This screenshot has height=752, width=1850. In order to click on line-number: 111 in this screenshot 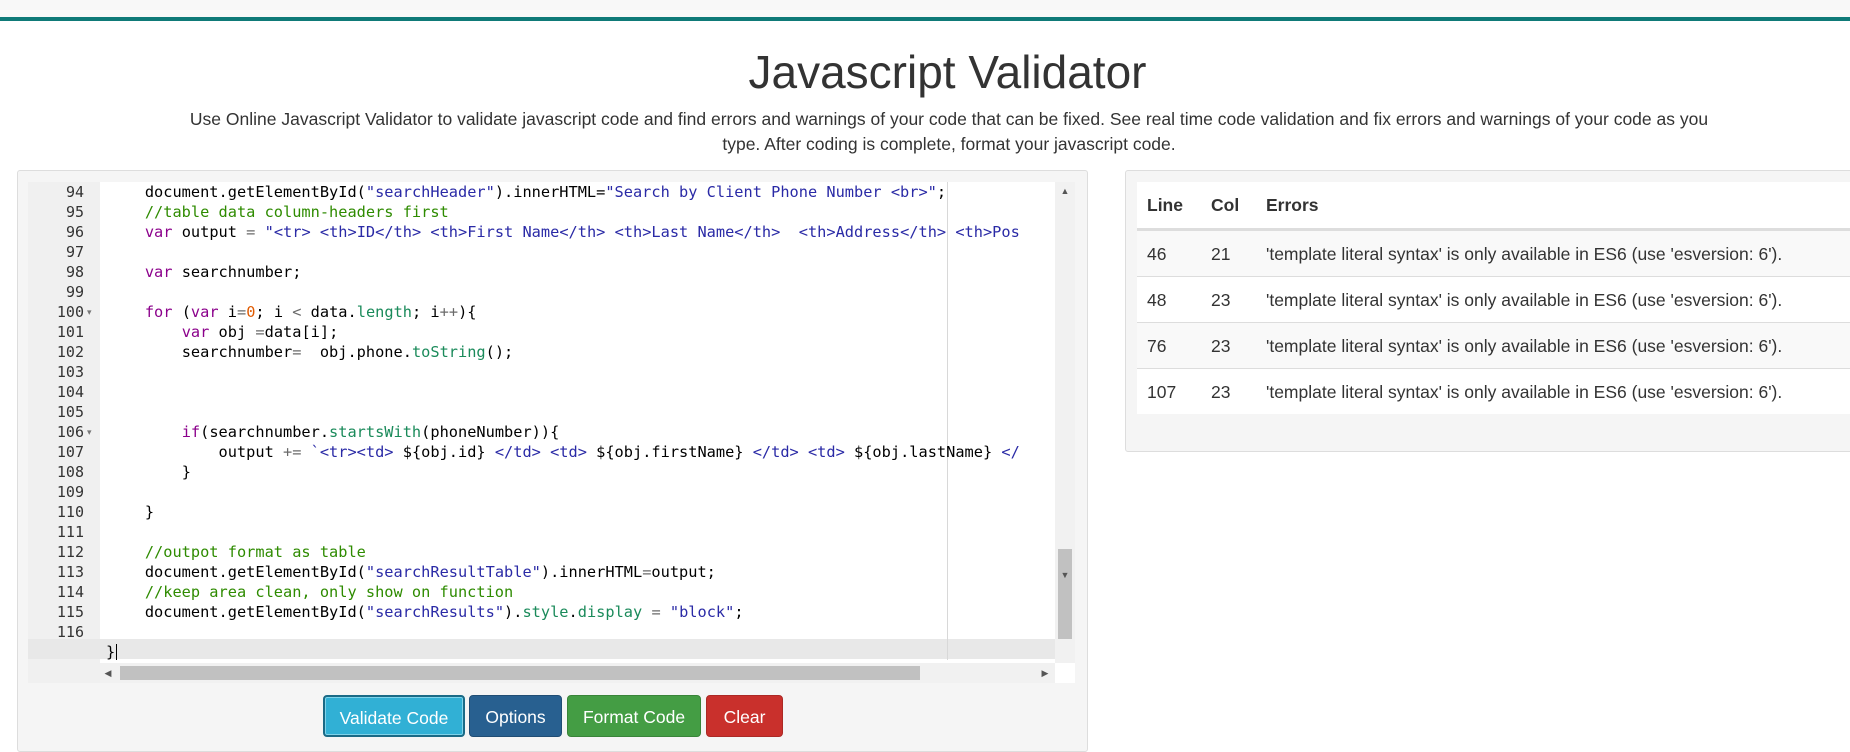, I will do `click(70, 532)`.